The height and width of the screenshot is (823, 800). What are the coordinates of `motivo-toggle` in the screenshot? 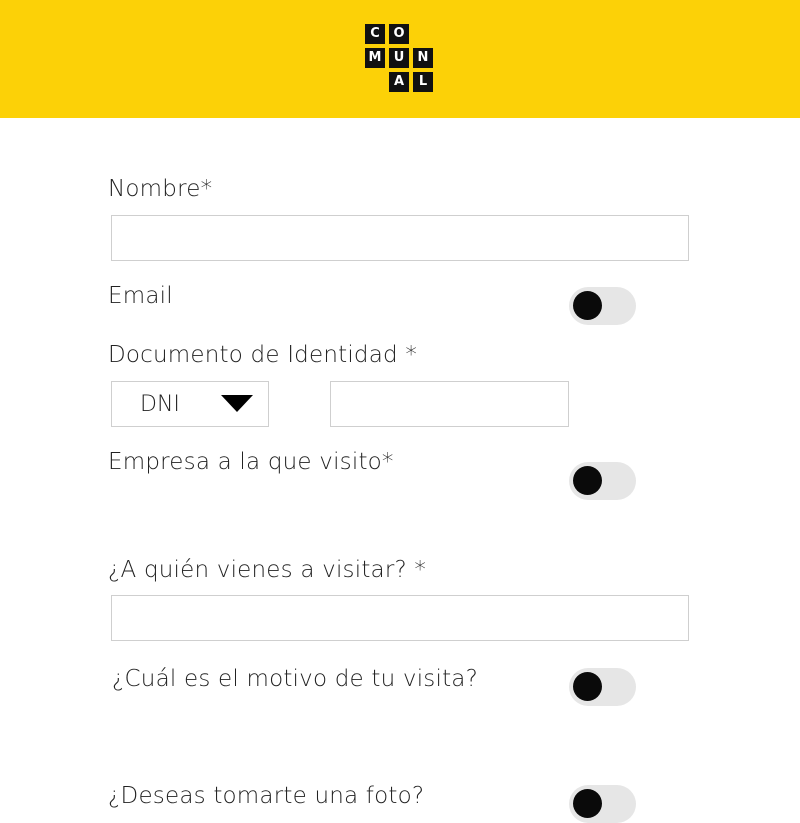 It's located at (602, 687).